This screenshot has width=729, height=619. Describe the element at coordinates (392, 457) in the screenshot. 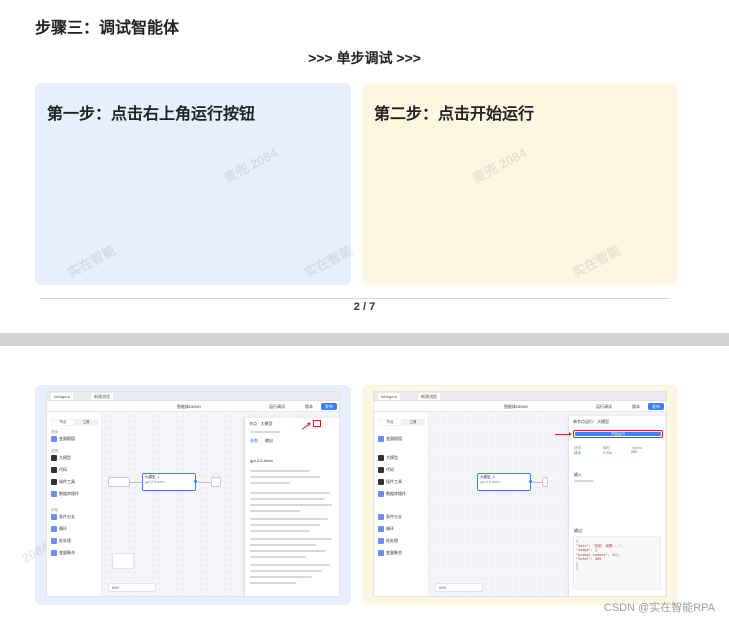

I see `library-item-label: 大模型` at that location.